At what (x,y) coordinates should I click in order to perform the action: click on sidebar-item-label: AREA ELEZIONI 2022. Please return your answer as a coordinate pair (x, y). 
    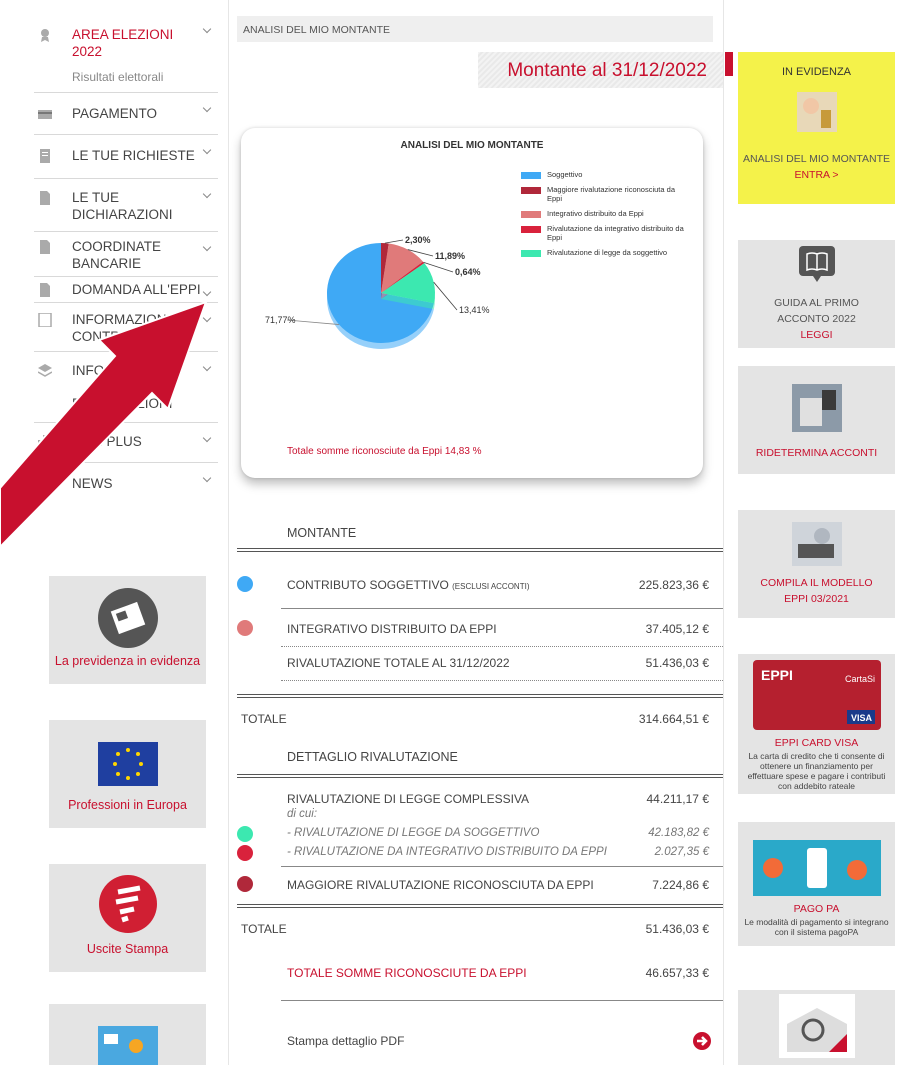
    Looking at the image, I should click on (123, 43).